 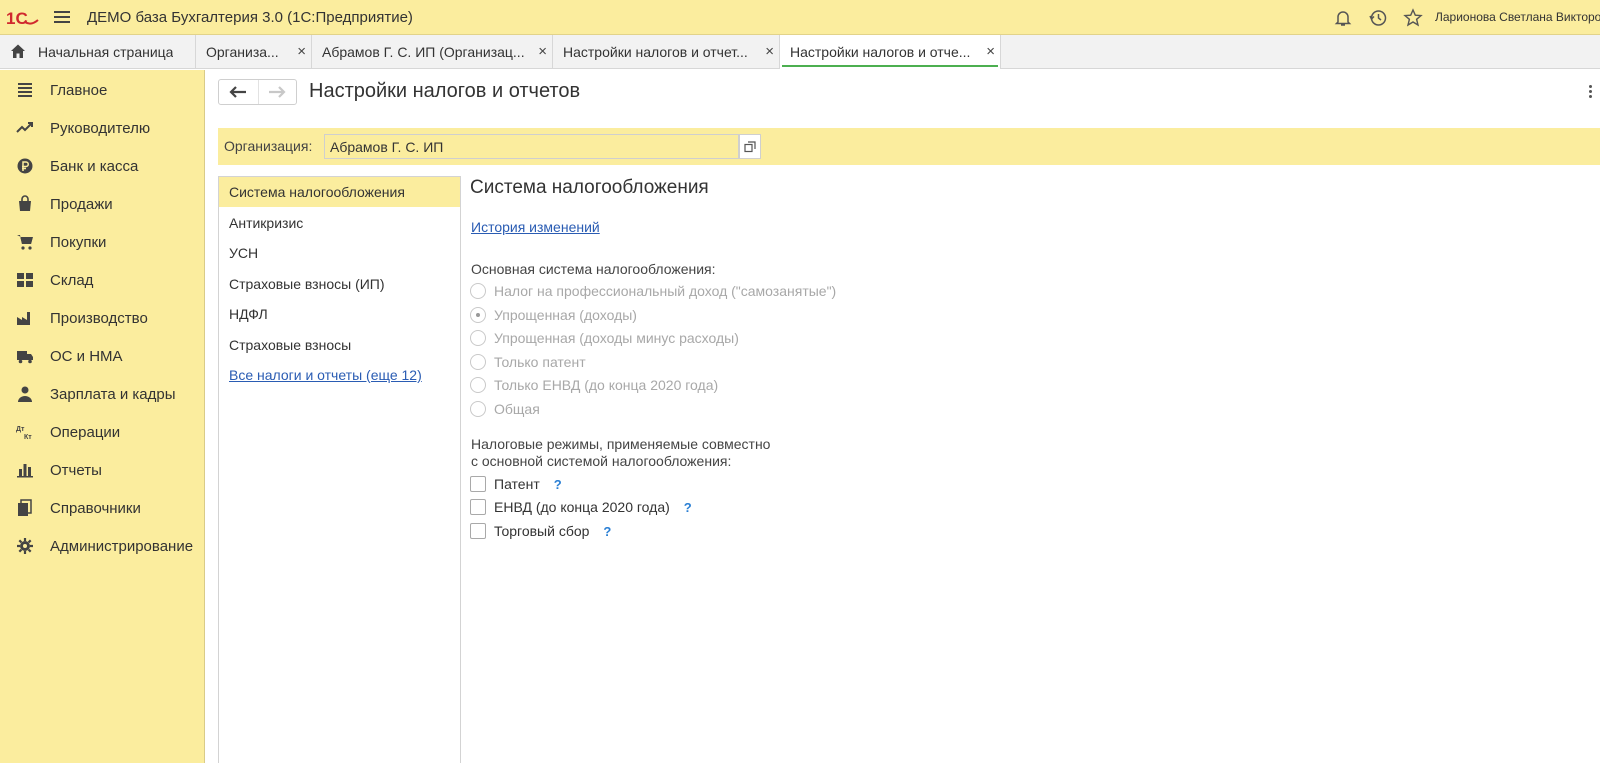 I want to click on history-nav, so click(x=257, y=92).